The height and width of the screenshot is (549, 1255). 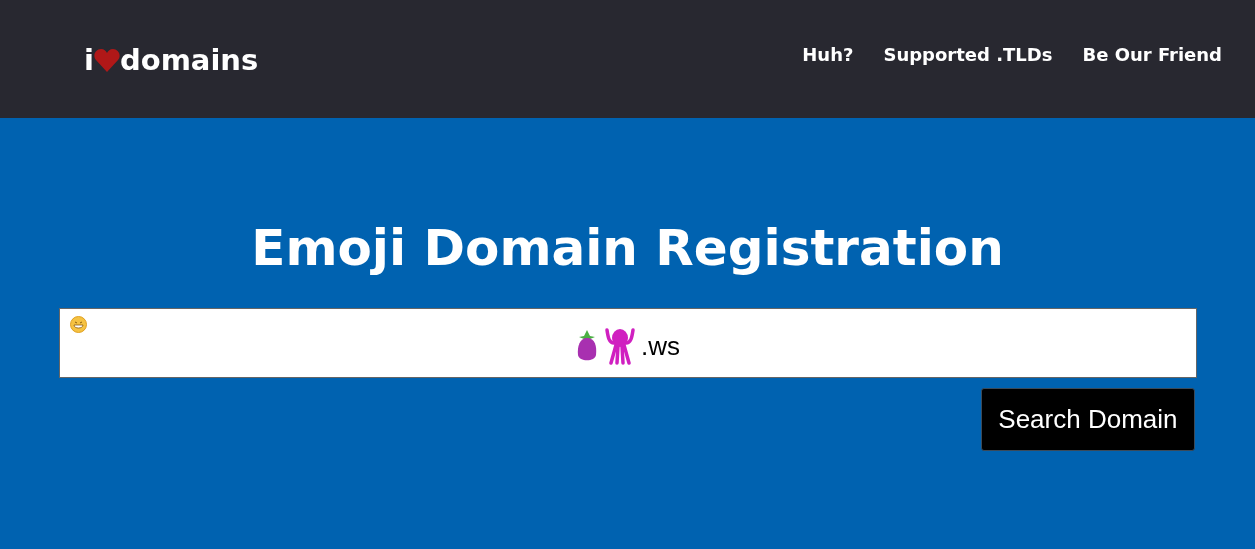 What do you see at coordinates (968, 54) in the screenshot?
I see `nav-link: Supported .TLDs` at bounding box center [968, 54].